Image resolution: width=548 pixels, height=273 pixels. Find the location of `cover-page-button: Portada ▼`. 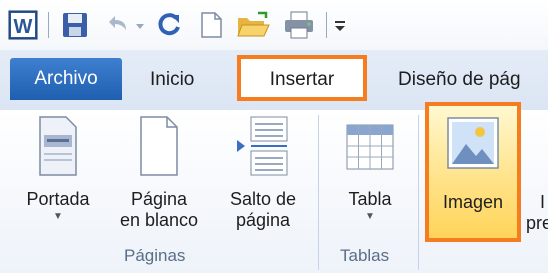

cover-page-button: Portada ▼ is located at coordinates (58, 169).